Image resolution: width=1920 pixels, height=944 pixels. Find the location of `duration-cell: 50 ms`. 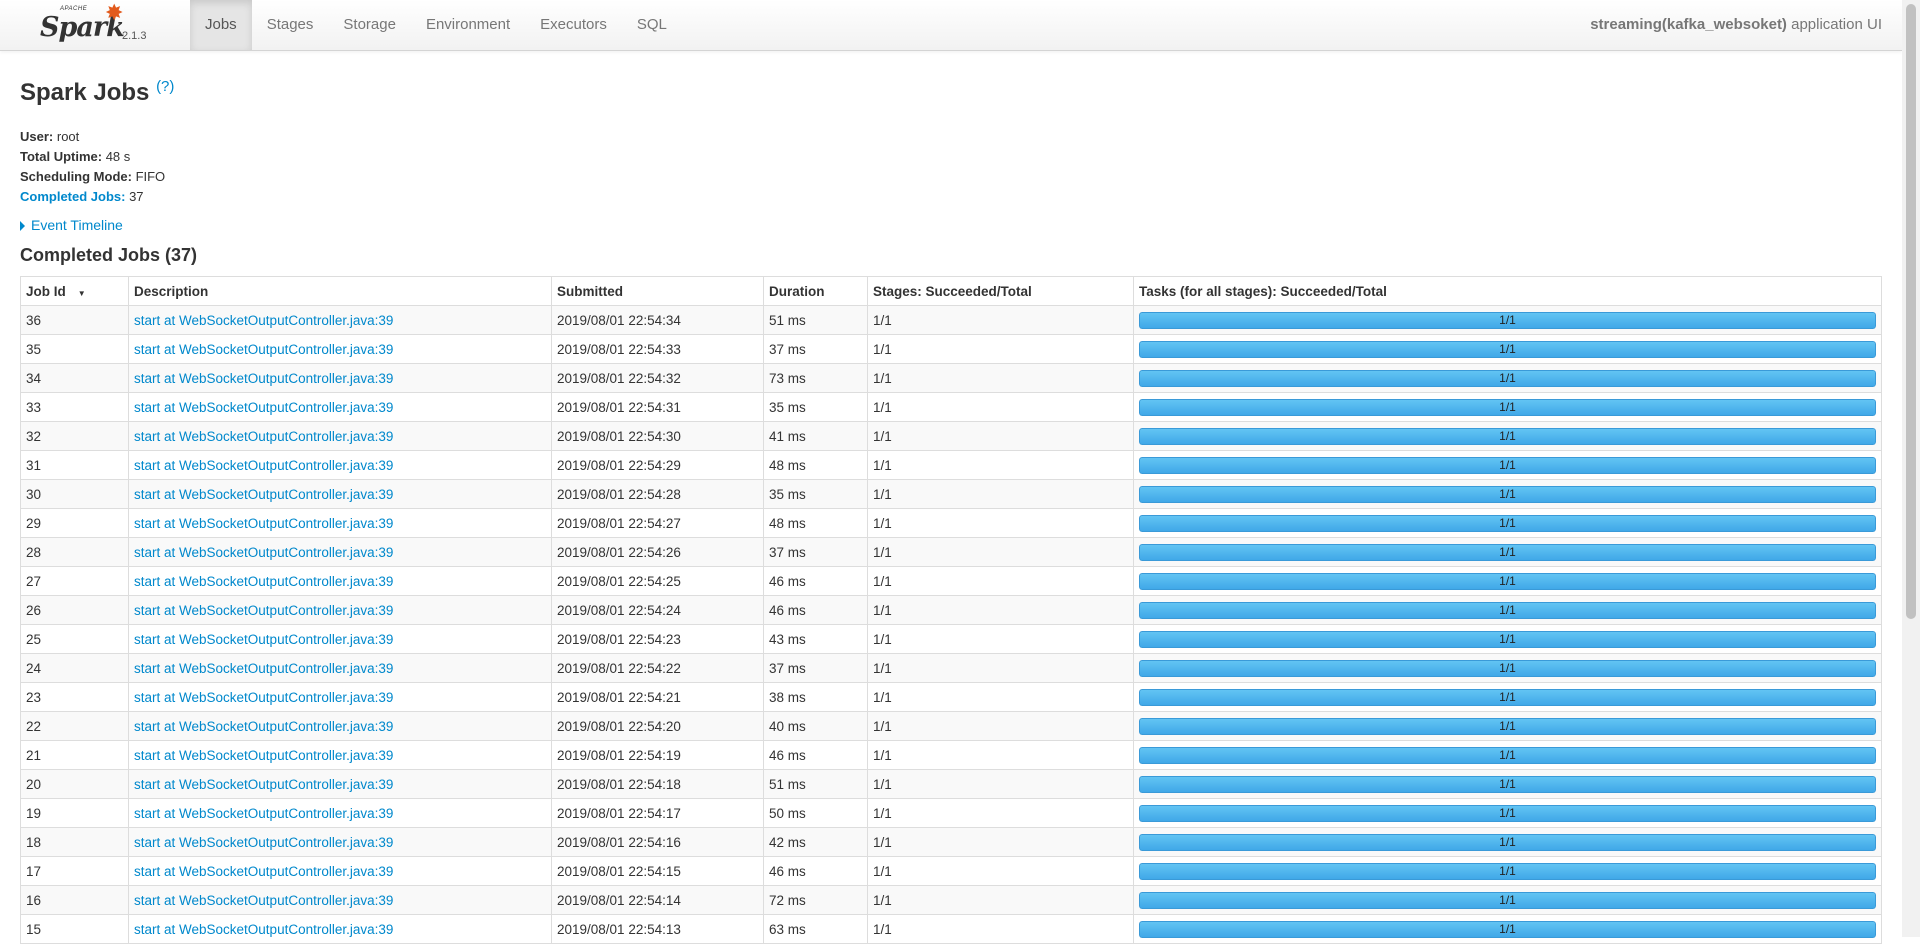

duration-cell: 50 ms is located at coordinates (815, 813).